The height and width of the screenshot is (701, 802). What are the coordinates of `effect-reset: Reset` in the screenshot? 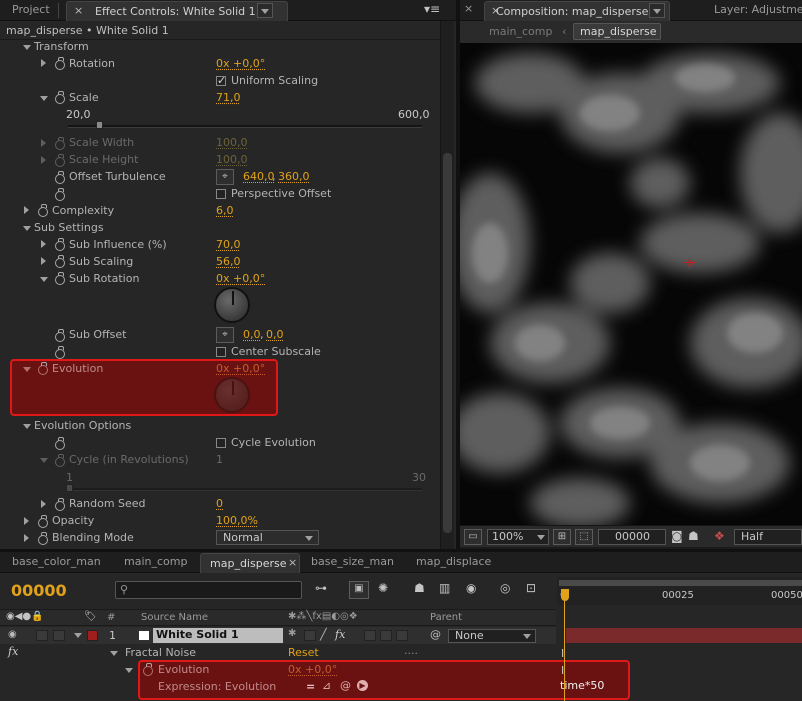 It's located at (303, 652).